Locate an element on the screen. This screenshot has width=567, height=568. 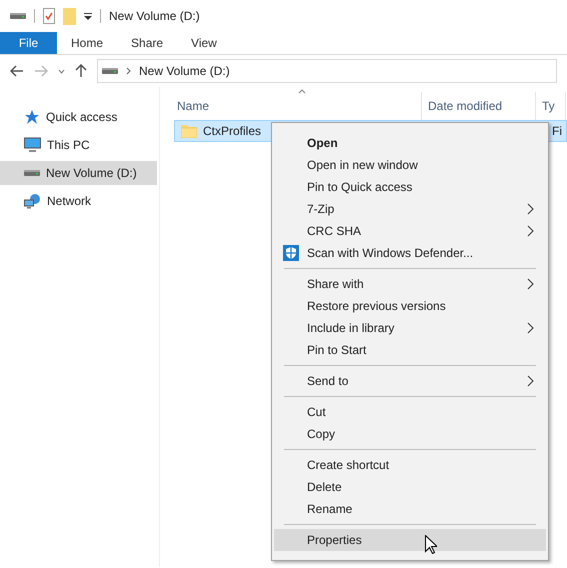
menu-item: 7-Zip is located at coordinates (410, 209).